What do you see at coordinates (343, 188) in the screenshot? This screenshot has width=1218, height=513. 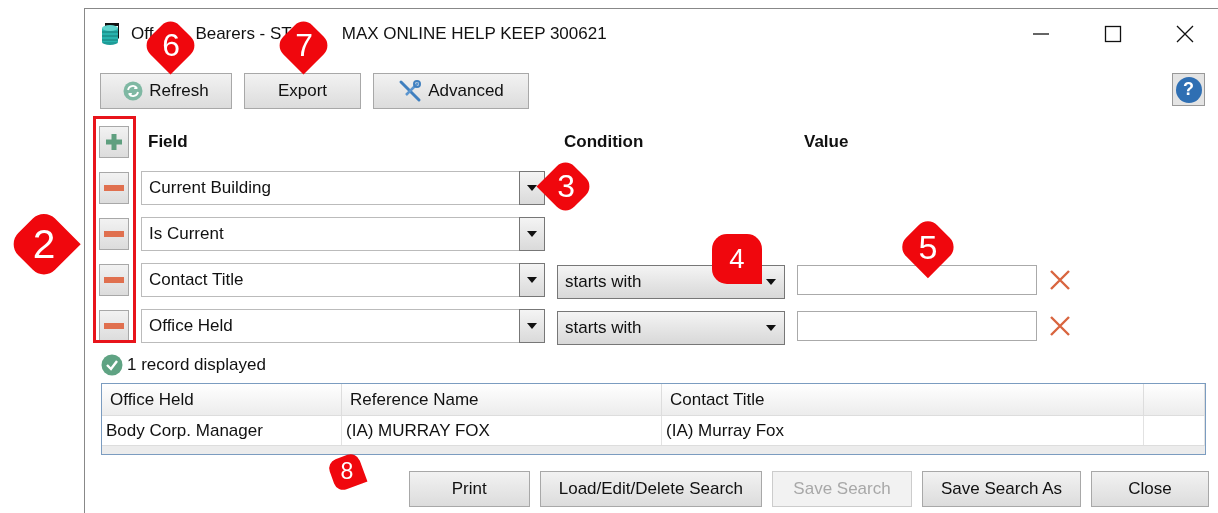 I see `field-dropdown: Current Building` at bounding box center [343, 188].